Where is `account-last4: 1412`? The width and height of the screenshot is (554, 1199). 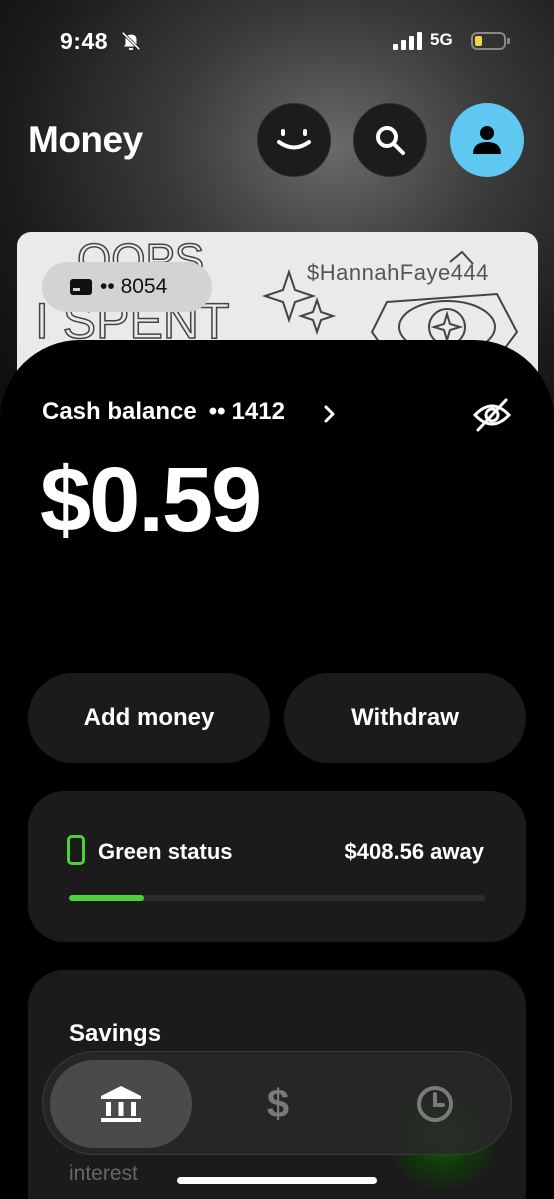 account-last4: 1412 is located at coordinates (258, 411).